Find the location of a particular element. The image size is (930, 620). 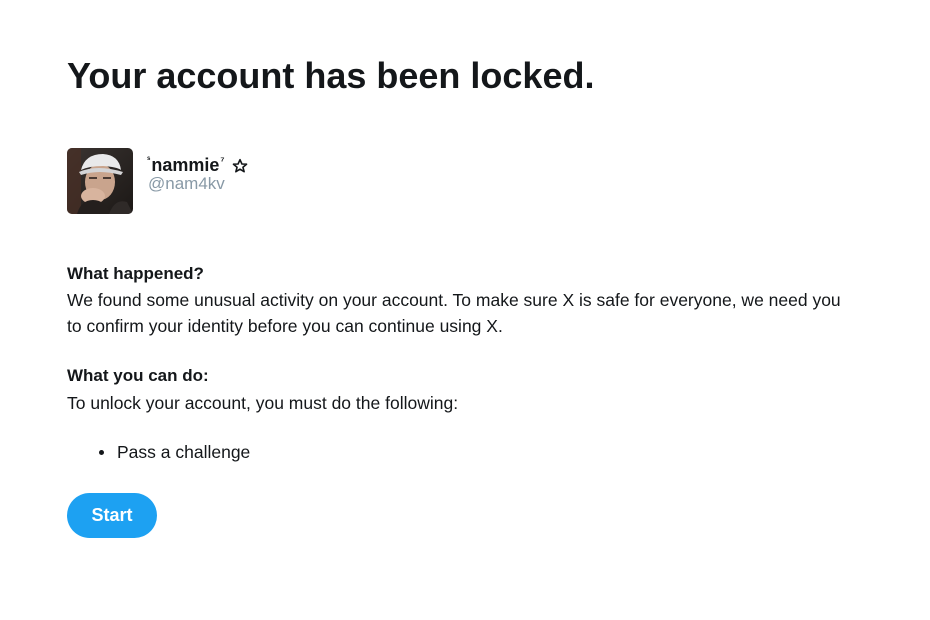

list-item: Pass a challenge is located at coordinates (158, 452).